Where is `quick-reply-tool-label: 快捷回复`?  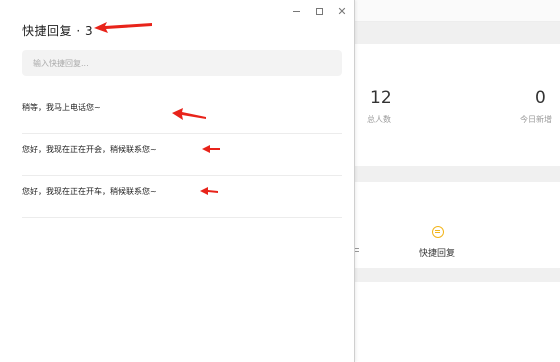
quick-reply-tool-label: 快捷回复 is located at coordinates (437, 252).